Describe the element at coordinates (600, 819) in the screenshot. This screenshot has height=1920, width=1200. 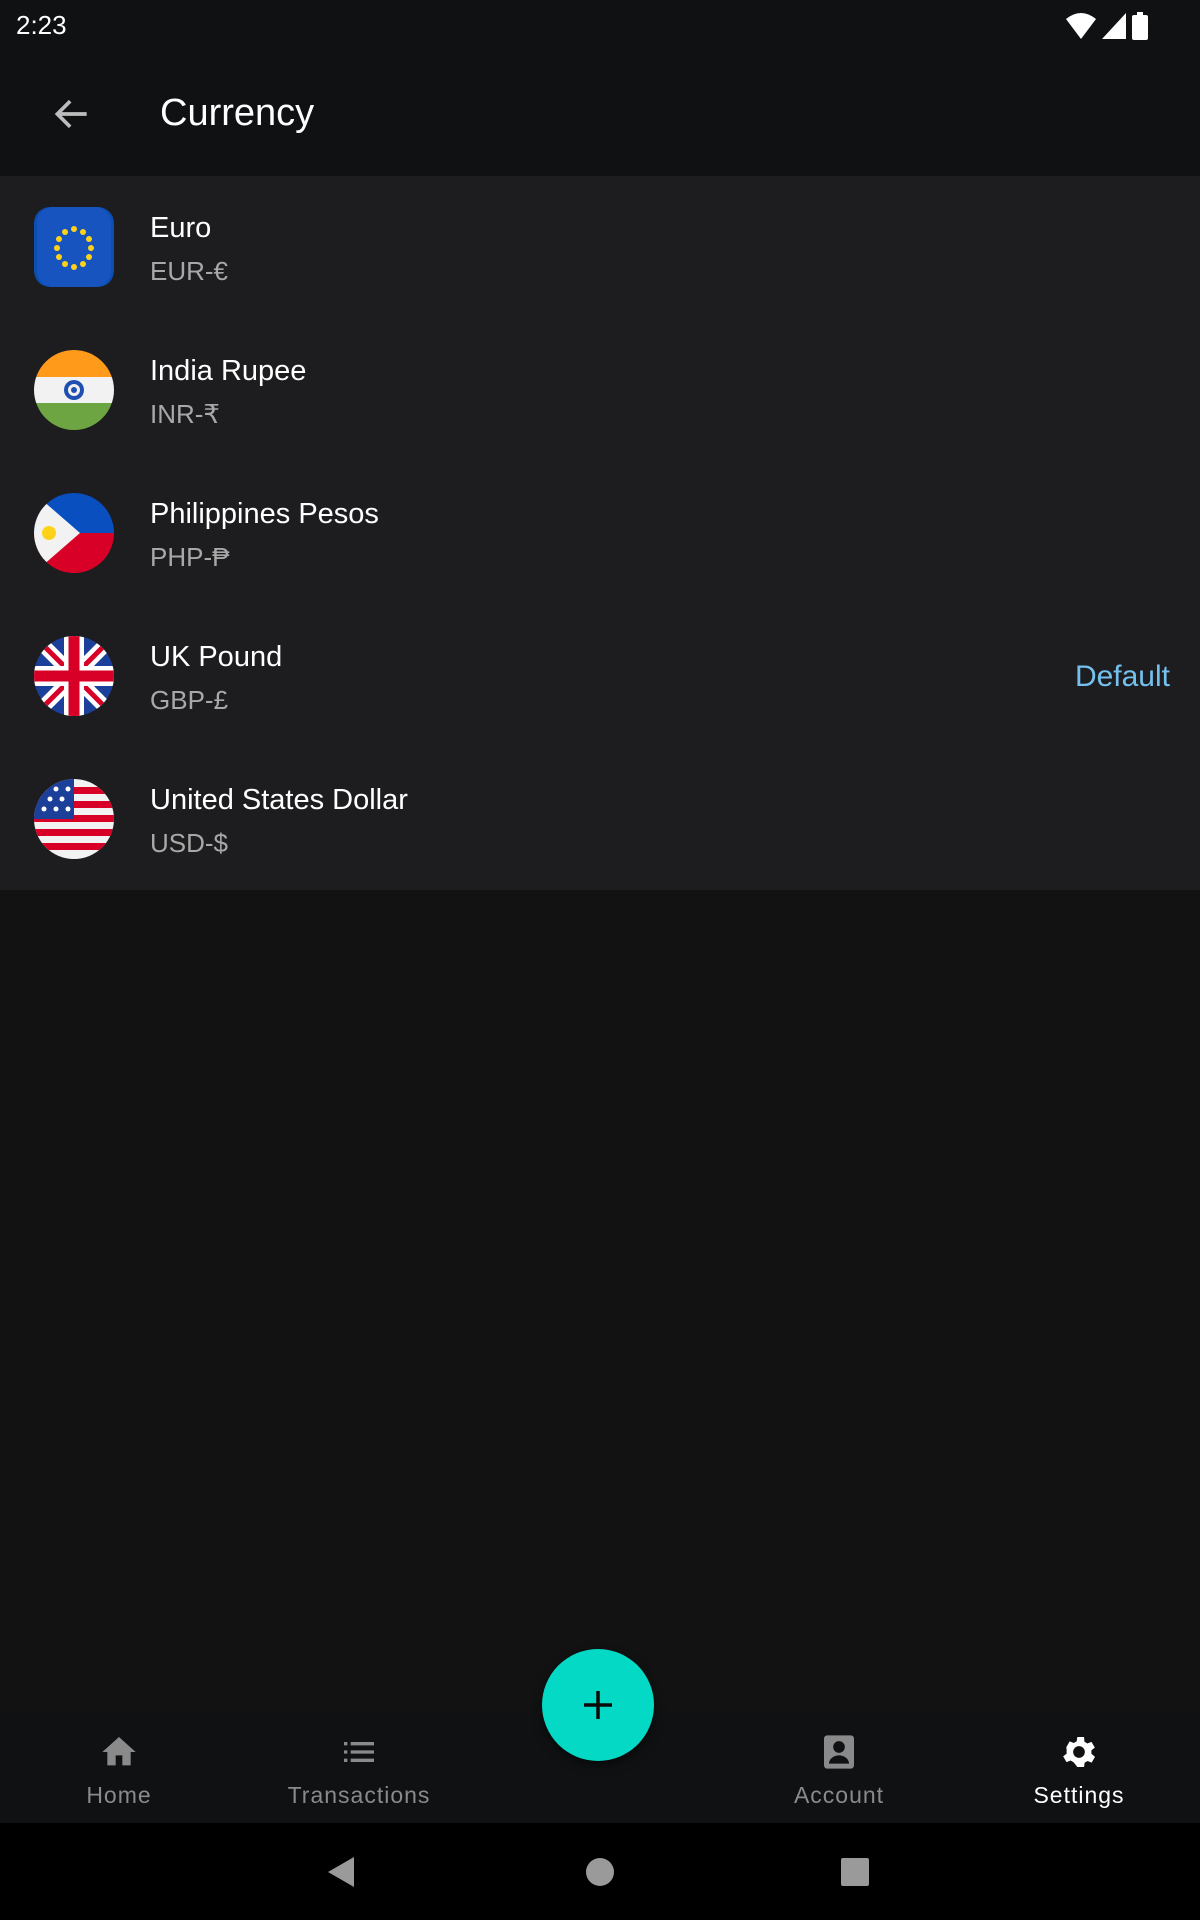
I see `currency-row-usd: United States Dollar USD-$` at that location.